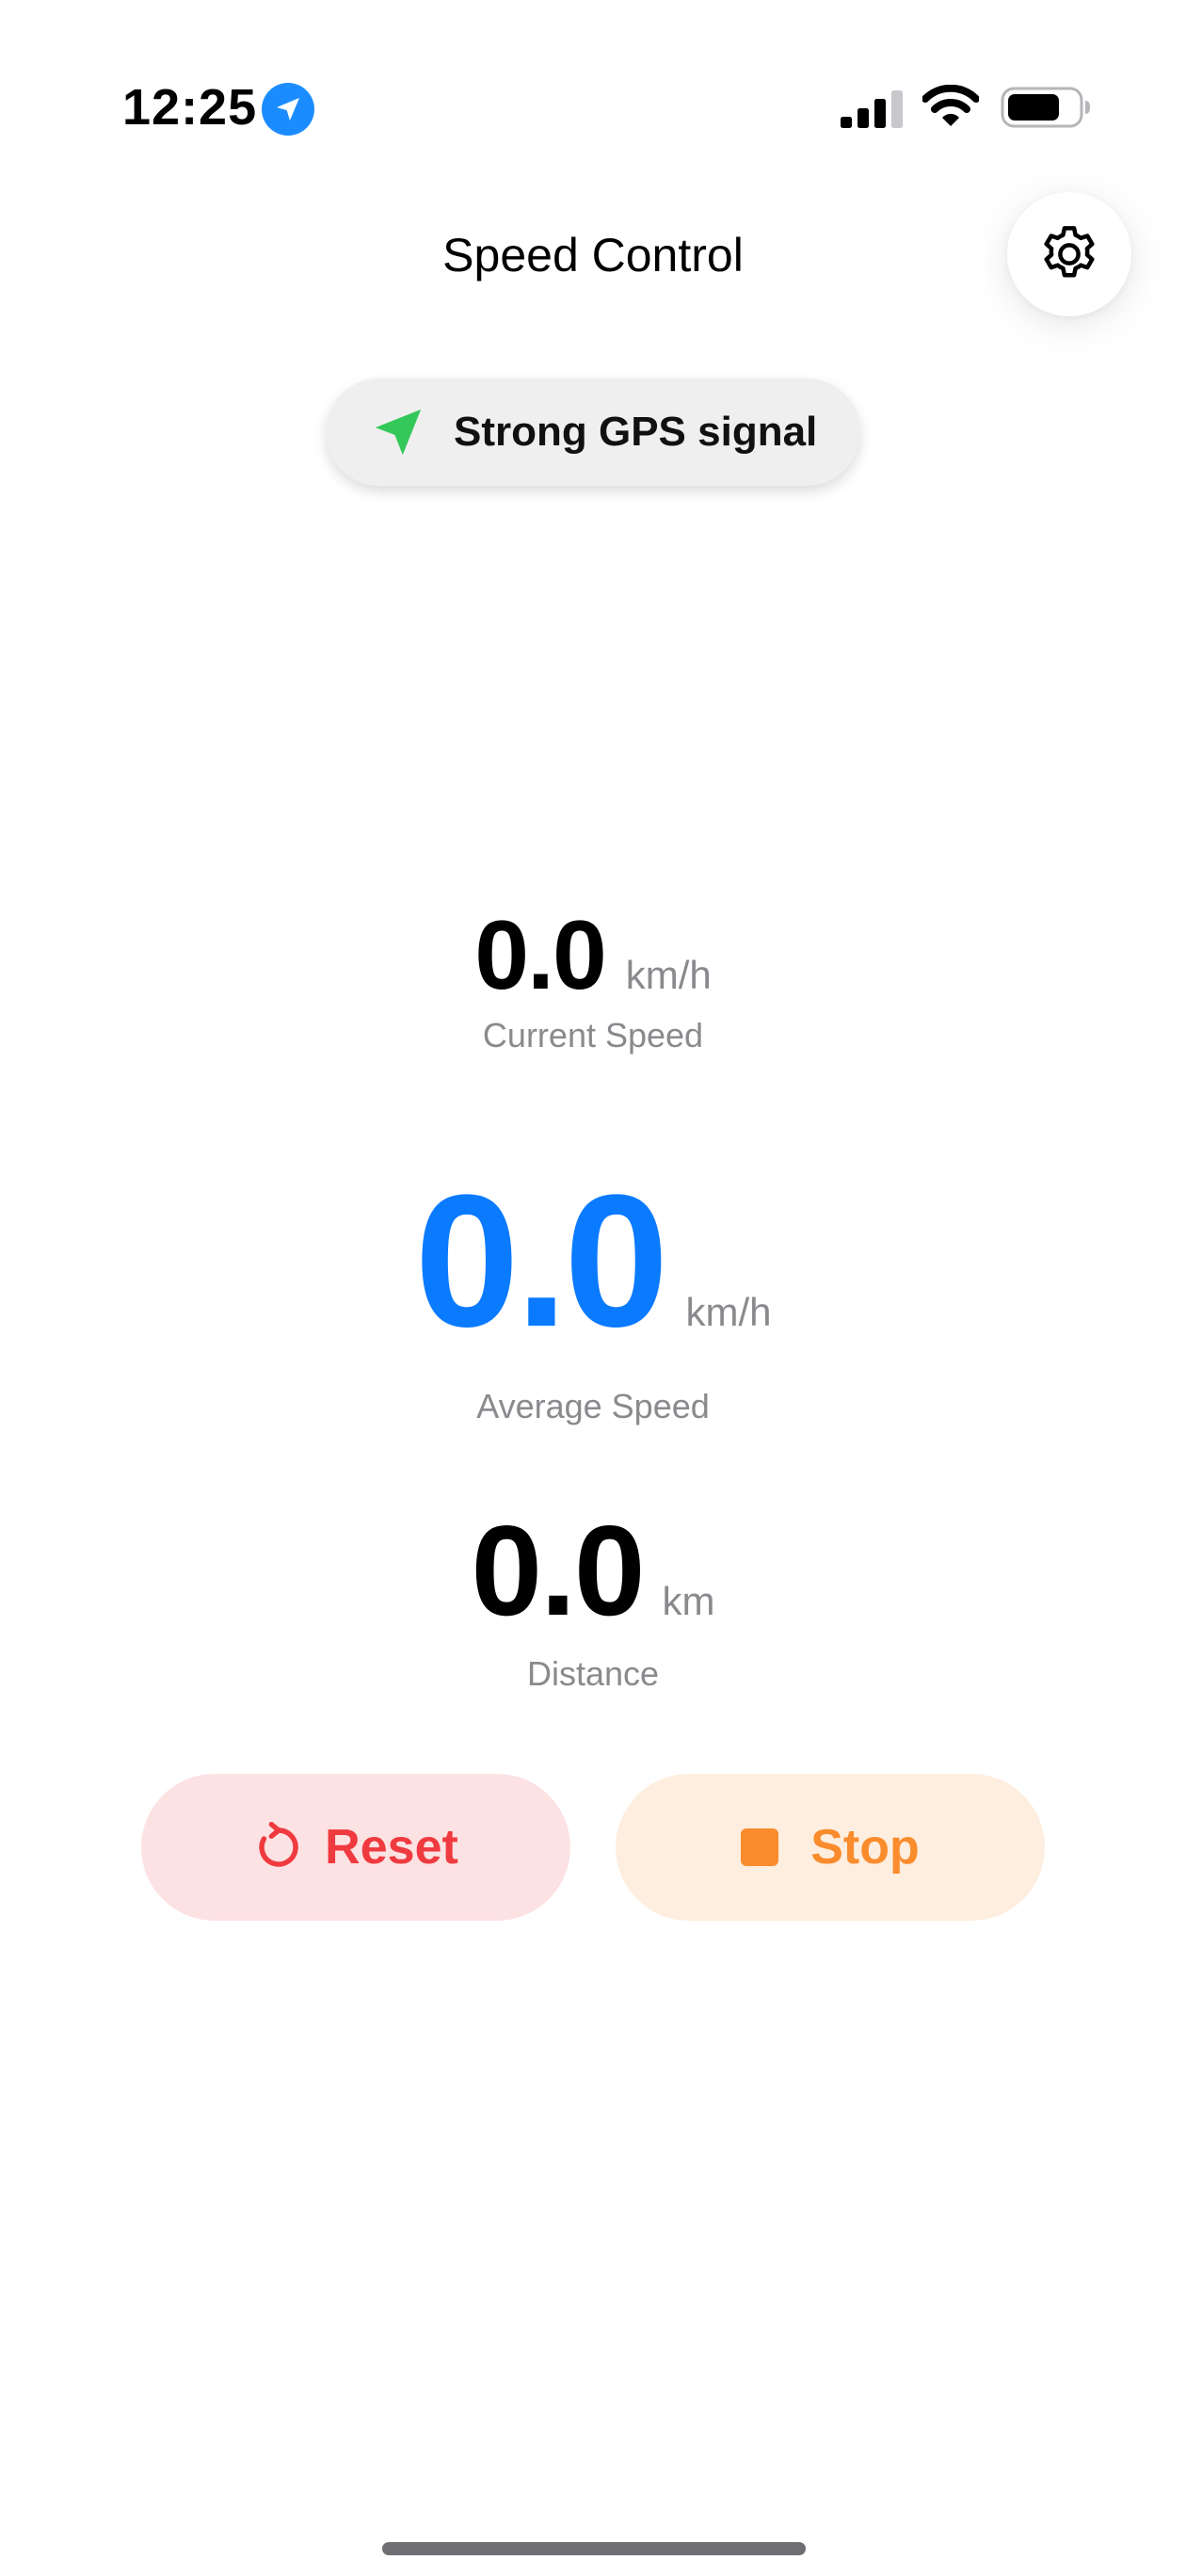 Image resolution: width=1186 pixels, height=2576 pixels. Describe the element at coordinates (688, 1601) in the screenshot. I see `distance-unit: km` at that location.